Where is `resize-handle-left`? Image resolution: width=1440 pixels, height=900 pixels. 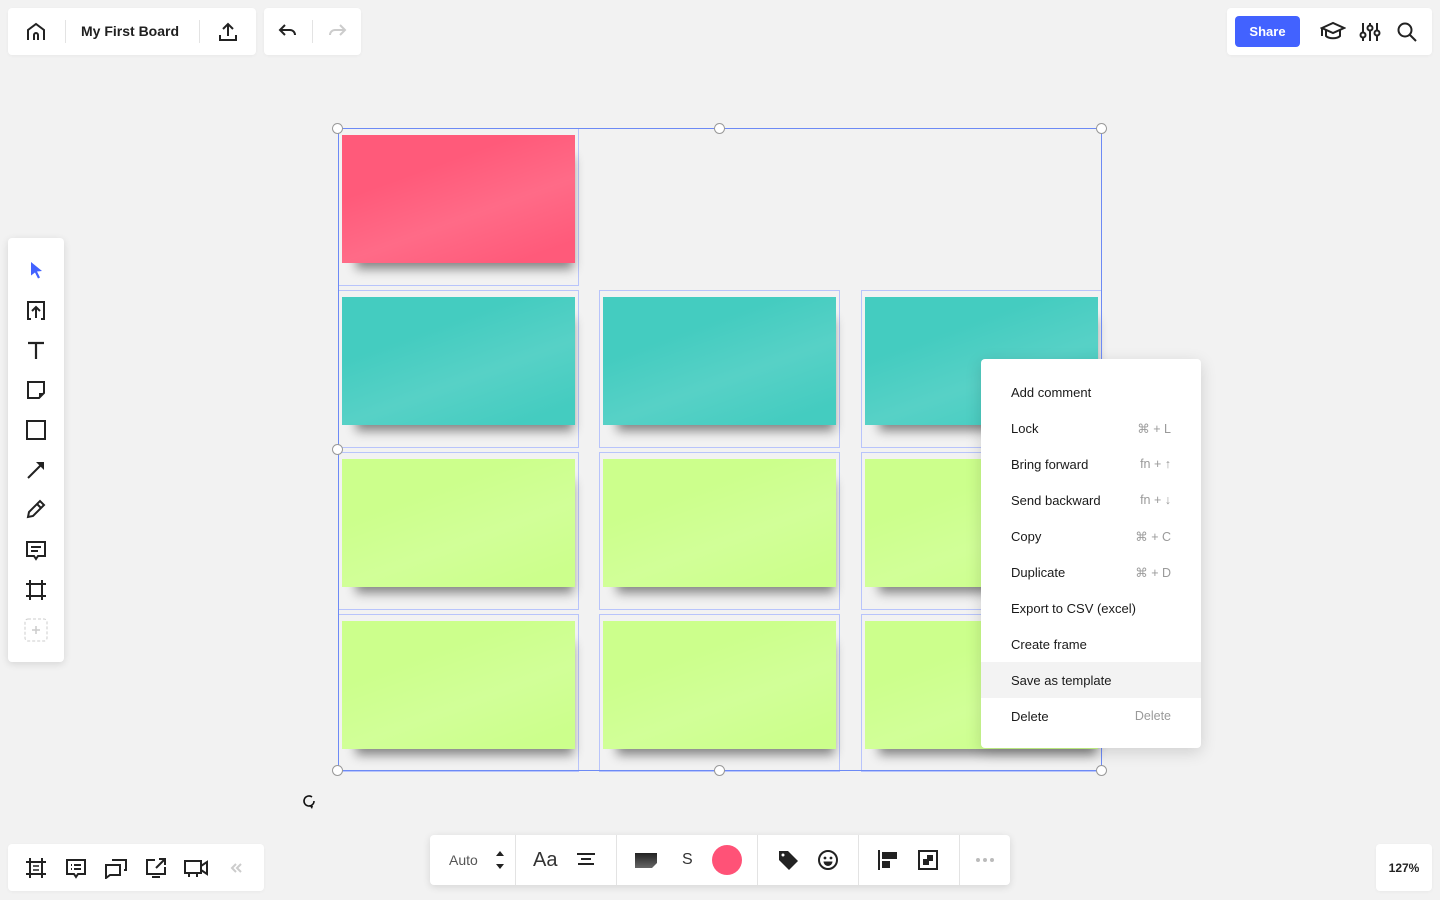 resize-handle-left is located at coordinates (337, 449).